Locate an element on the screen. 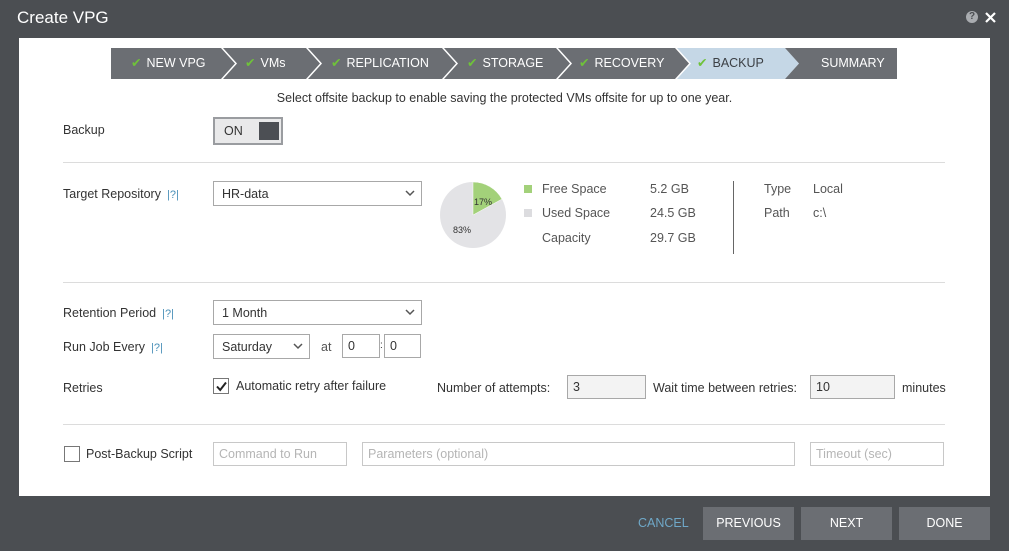  retention-select: 1 Month is located at coordinates (317, 312).